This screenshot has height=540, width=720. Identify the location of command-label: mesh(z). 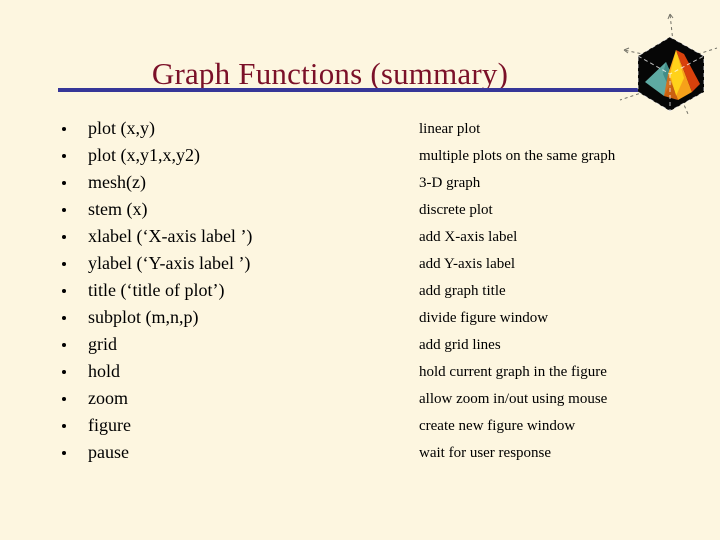
(117, 182).